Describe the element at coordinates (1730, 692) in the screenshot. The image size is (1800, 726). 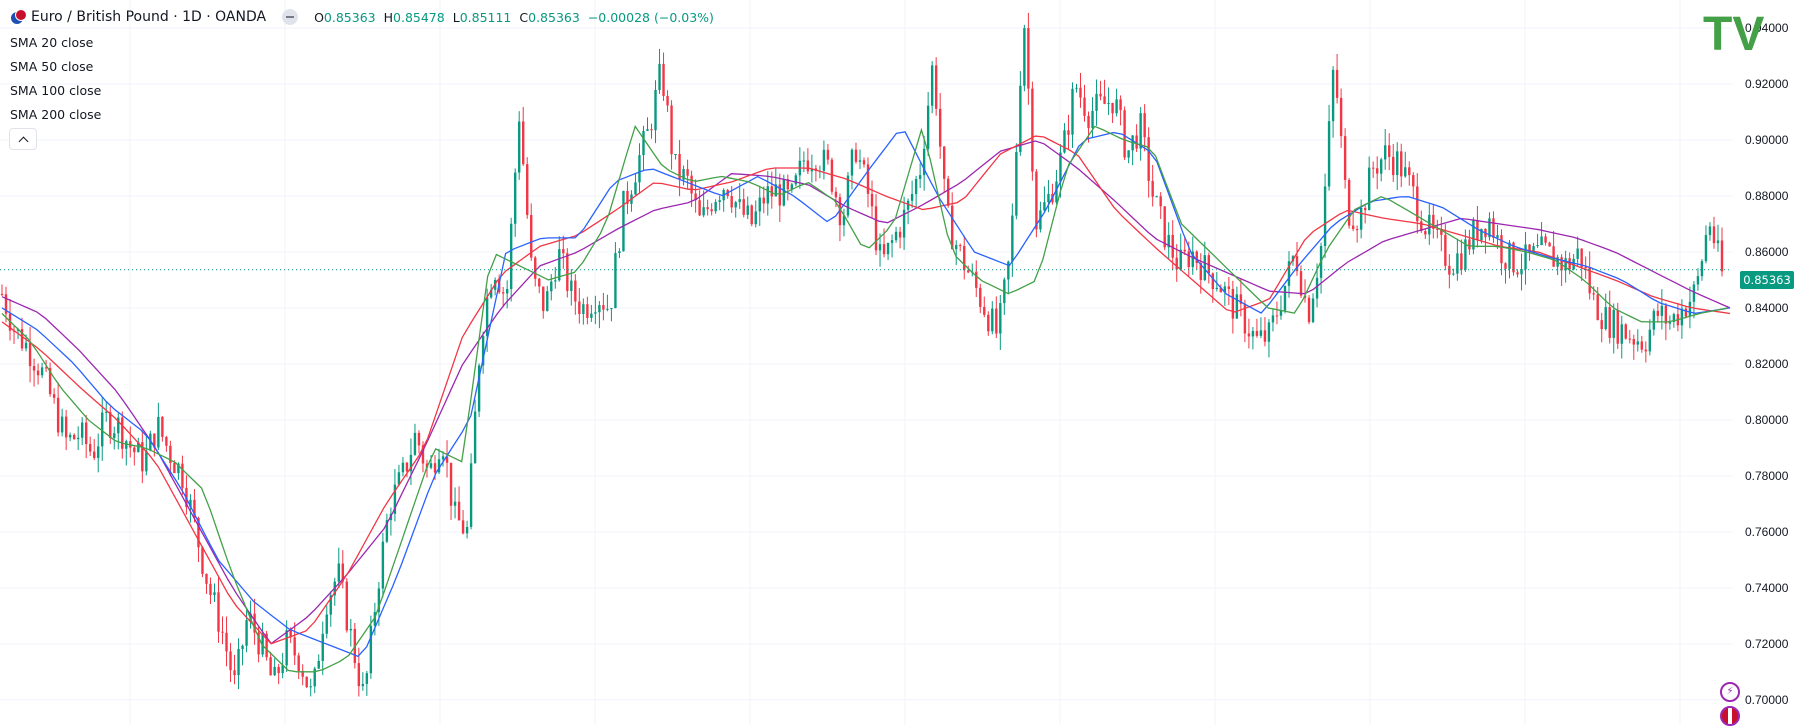
I see `lightning-icon: ⚡` at that location.